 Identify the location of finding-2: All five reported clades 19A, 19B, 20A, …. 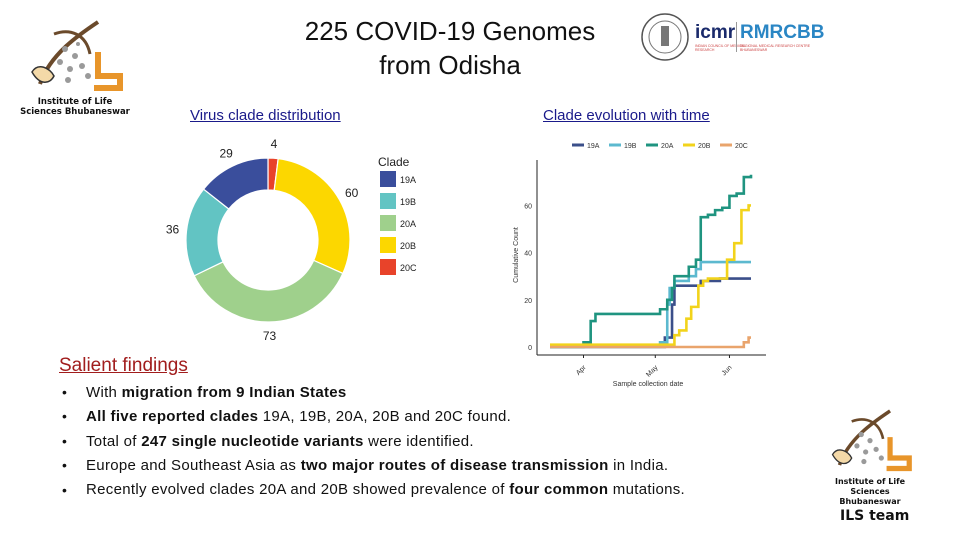
(298, 416).